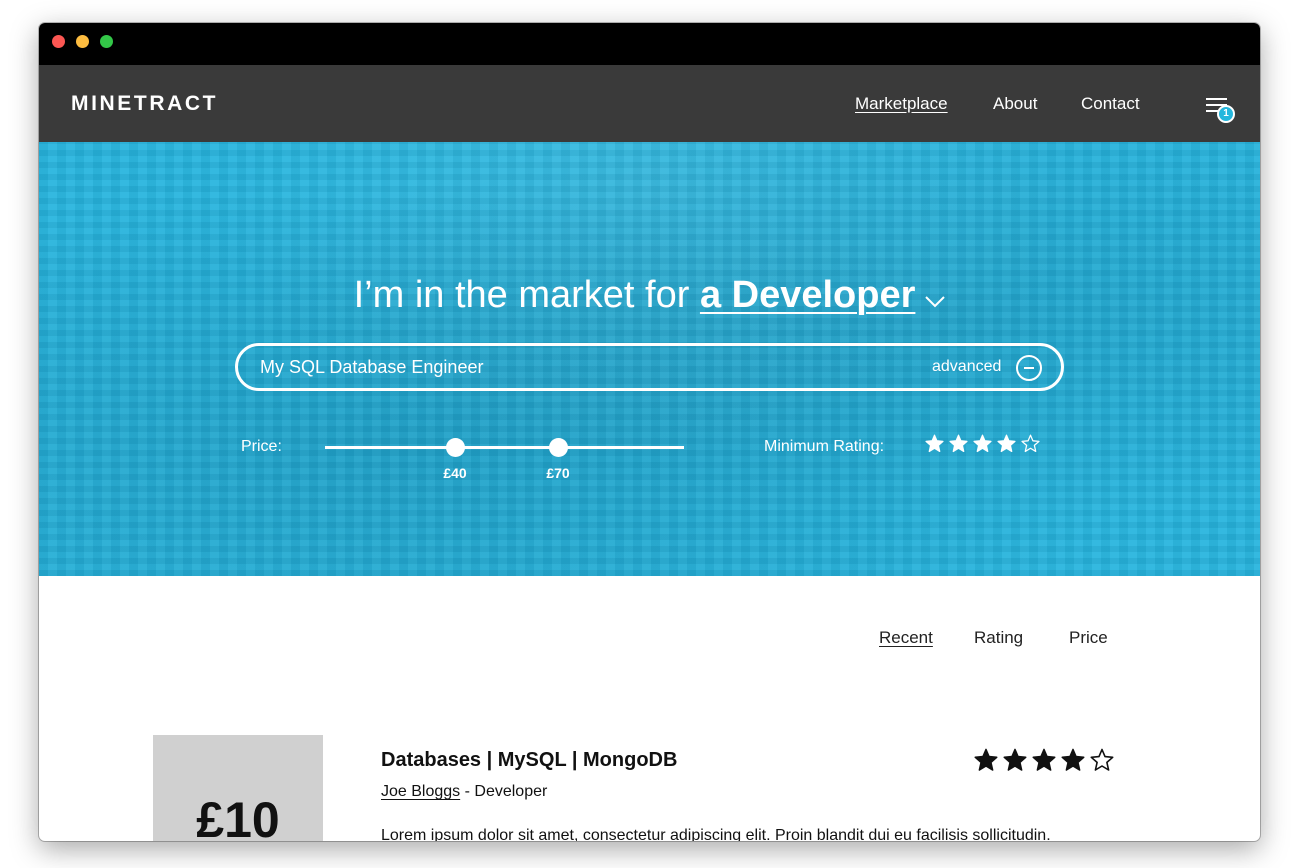  I want to click on listing-price: £10, so click(238, 816).